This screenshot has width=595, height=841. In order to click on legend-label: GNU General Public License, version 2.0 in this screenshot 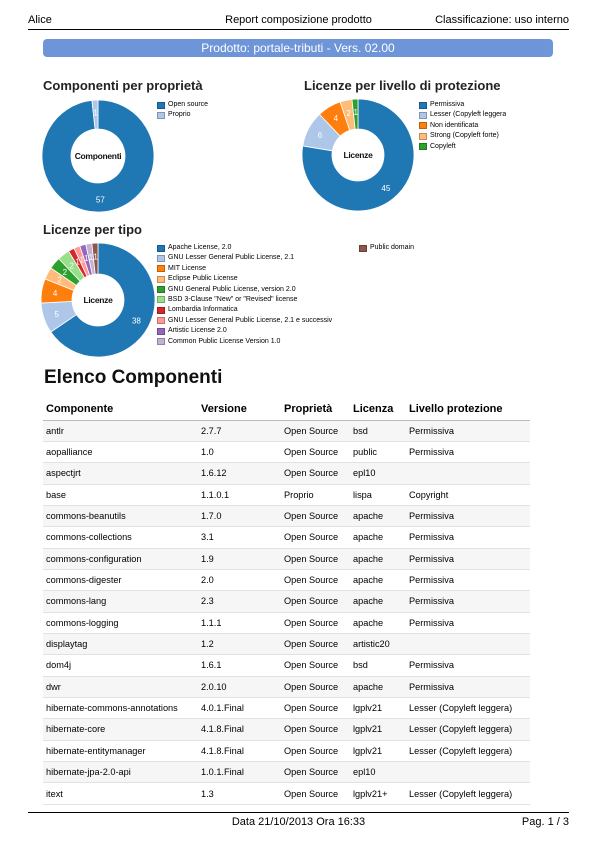, I will do `click(232, 289)`.